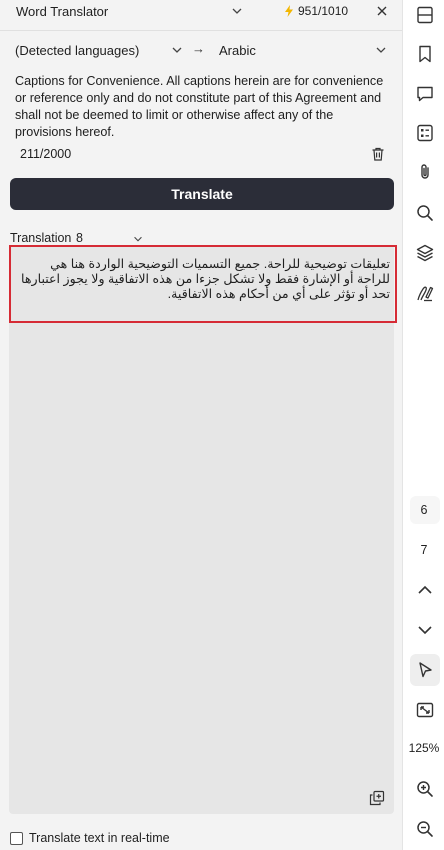  What do you see at coordinates (425, 253) in the screenshot?
I see `layers-icon` at bounding box center [425, 253].